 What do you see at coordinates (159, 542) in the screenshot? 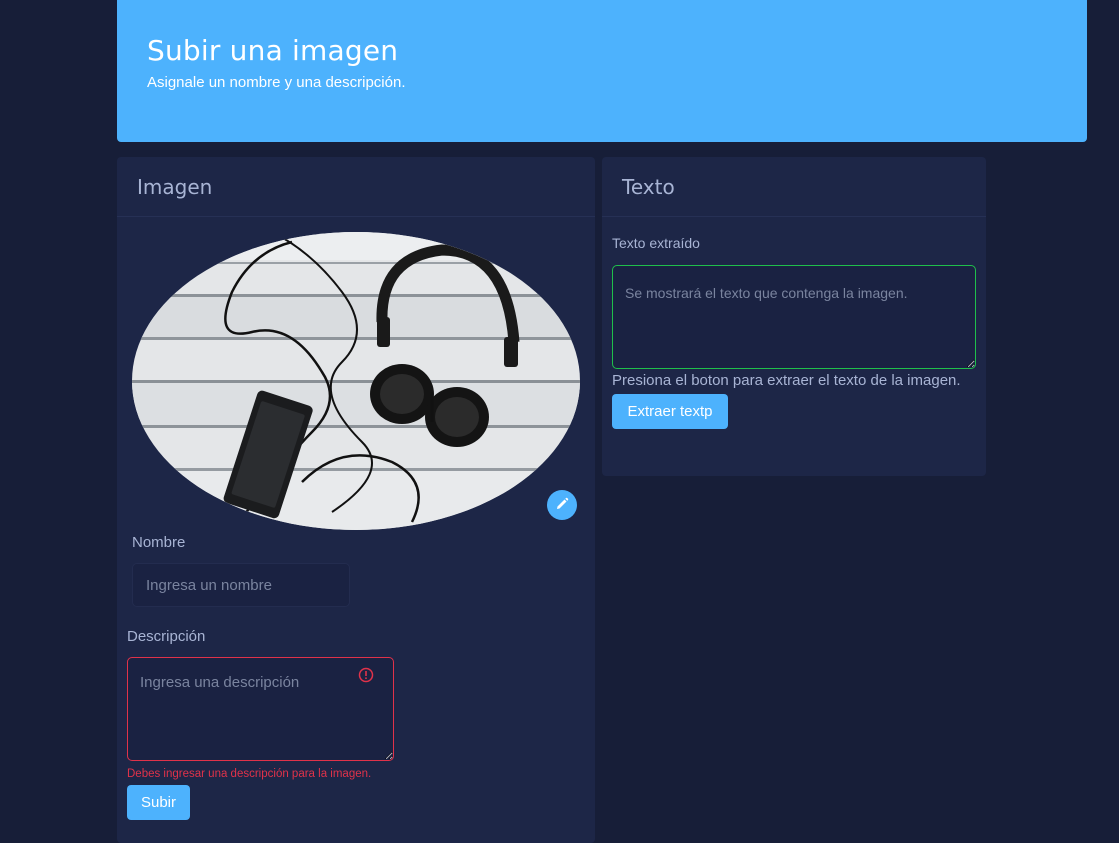
I see `name-label: Nombre` at bounding box center [159, 542].